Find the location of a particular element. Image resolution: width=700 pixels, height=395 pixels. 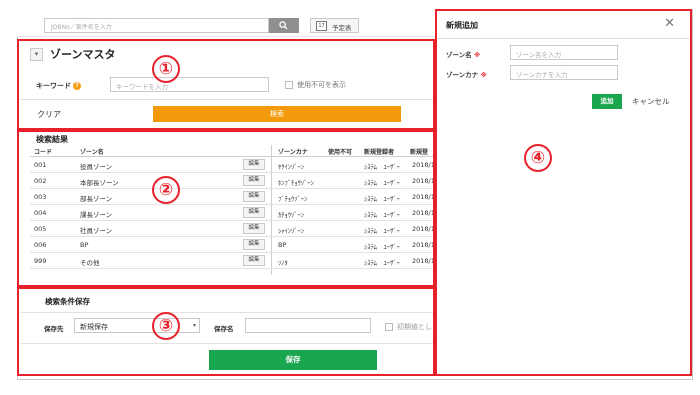

callout-number-1: ① is located at coordinates (166, 69).